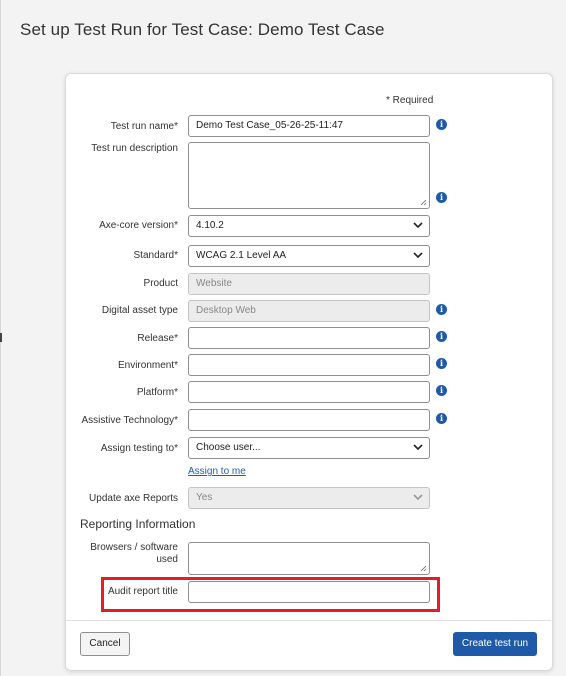 The width and height of the screenshot is (566, 676). I want to click on release-label: Release*, so click(157, 338).